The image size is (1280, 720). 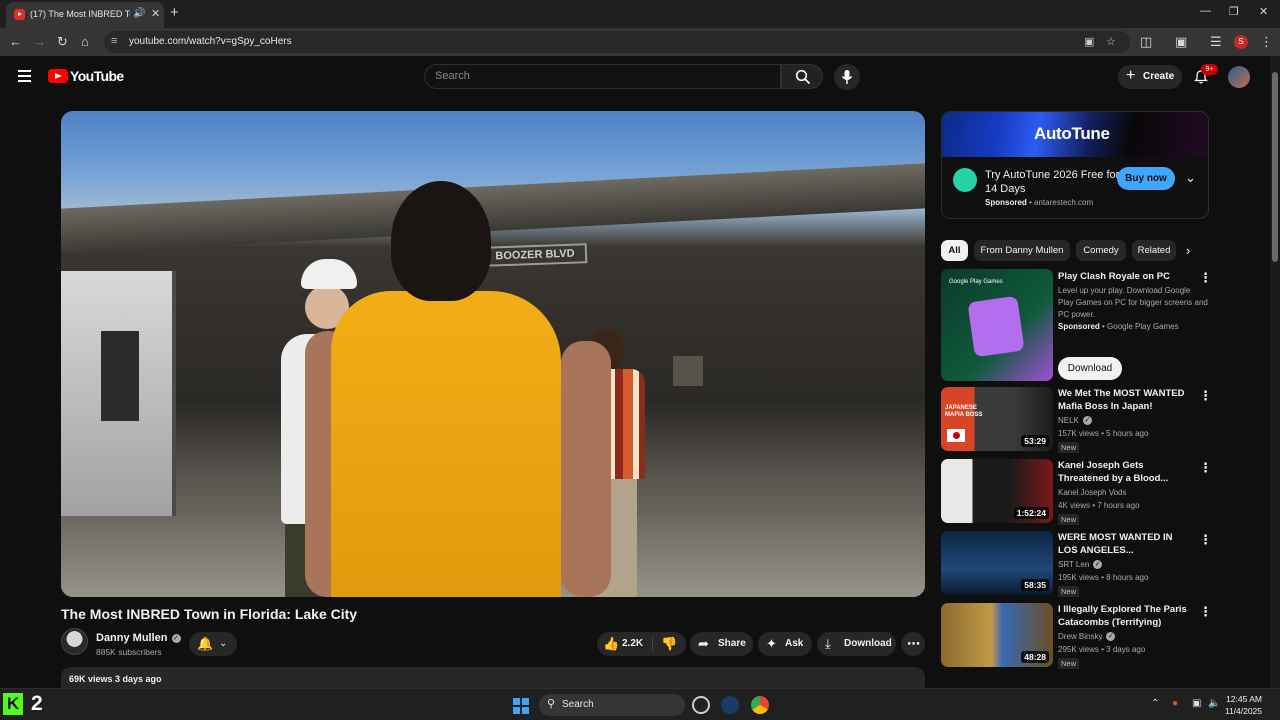 What do you see at coordinates (771, 643) in the screenshot?
I see `sparkle-icon: ✦` at bounding box center [771, 643].